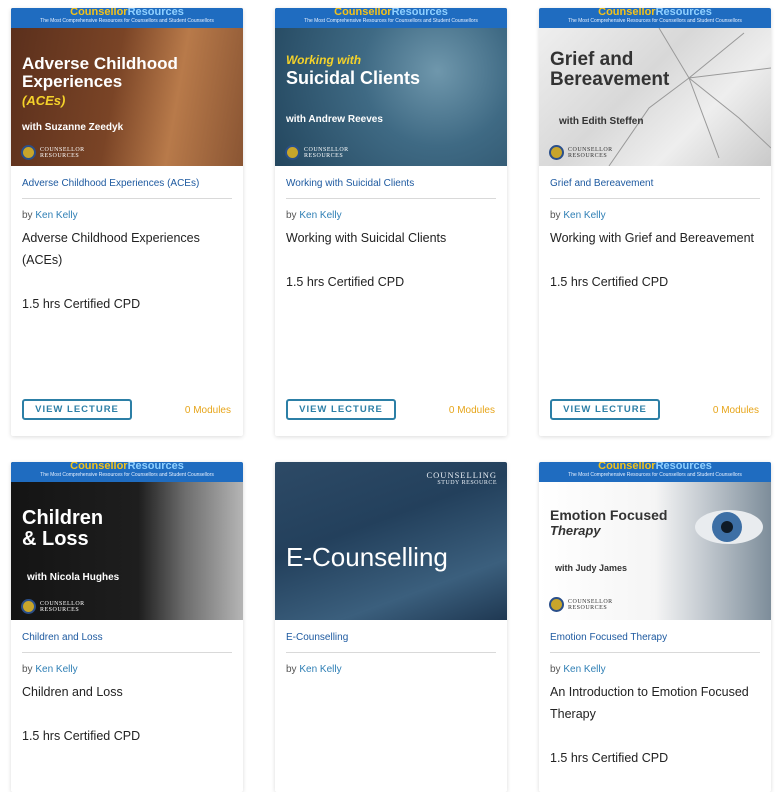  I want to click on thumbnail-presenter: with Suzanne Zeedyk, so click(73, 127).